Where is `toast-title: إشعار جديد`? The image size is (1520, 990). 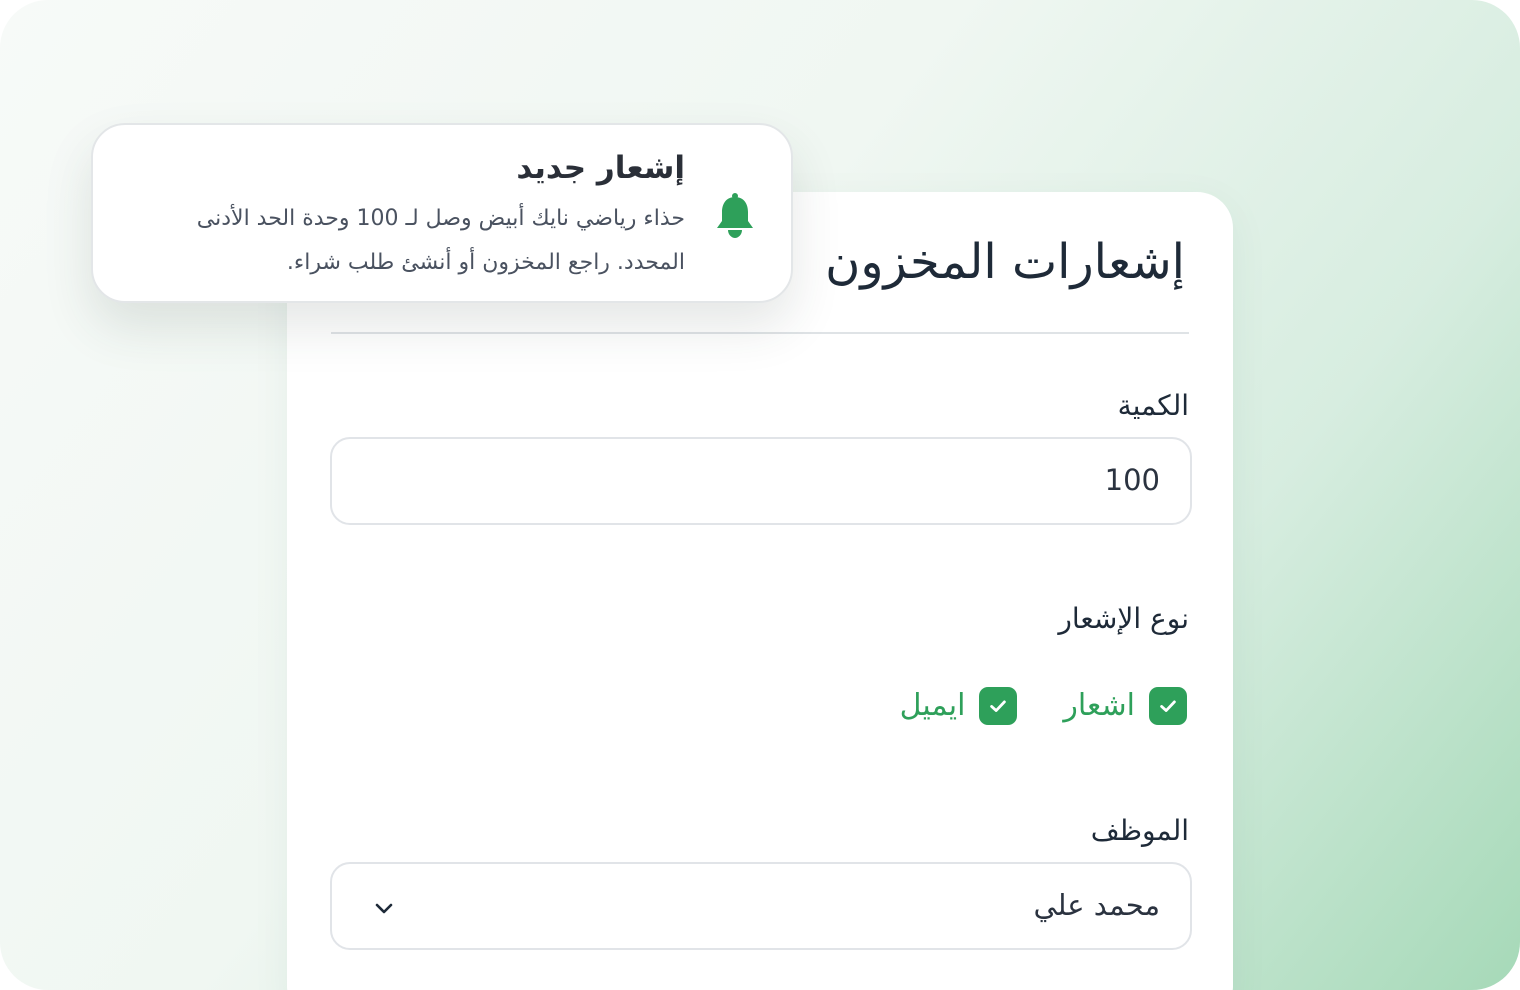 toast-title: إشعار جديد is located at coordinates (600, 168).